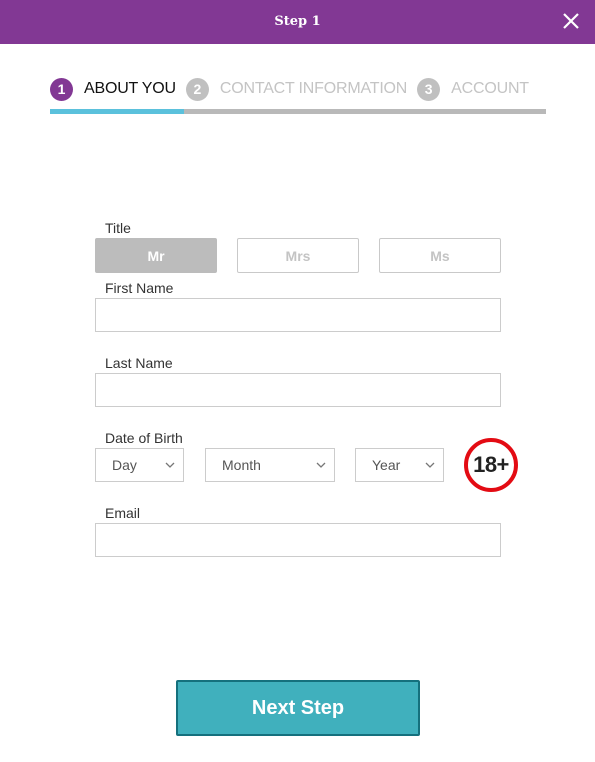 The width and height of the screenshot is (595, 762). I want to click on title-option-ms: Ms, so click(440, 255).